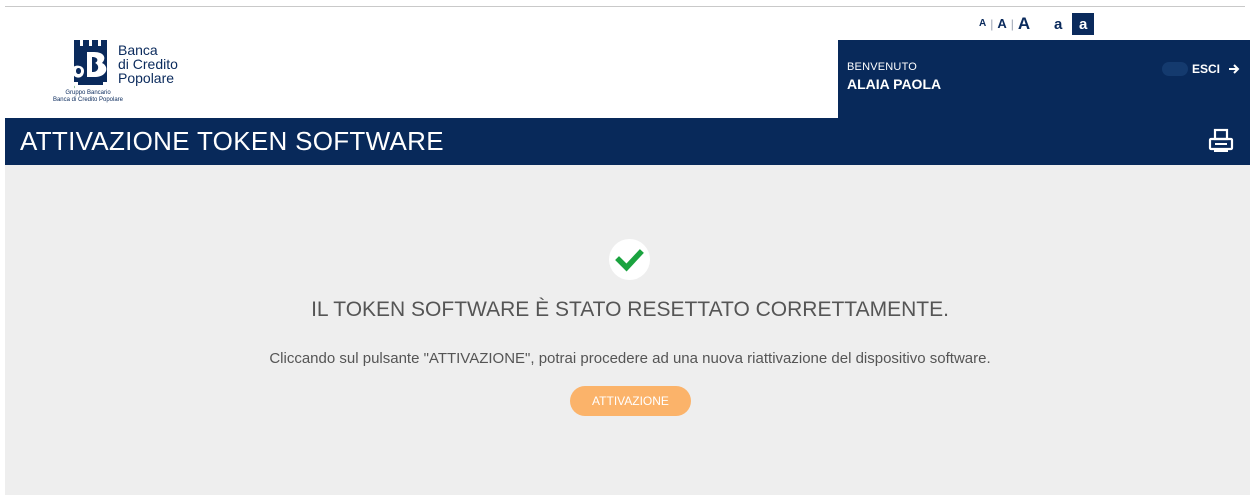 The width and height of the screenshot is (1250, 495). Describe the element at coordinates (882, 67) in the screenshot. I see `welcome-label: BENVENUTO` at that location.